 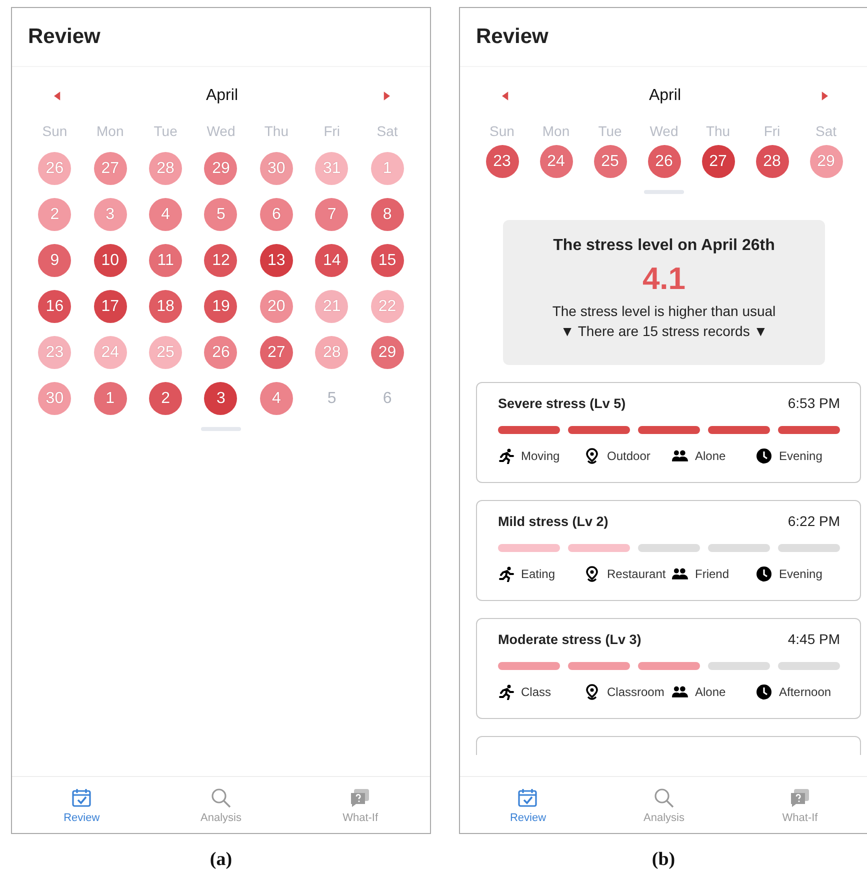 I want to click on weekday-label: Thu, so click(x=276, y=131).